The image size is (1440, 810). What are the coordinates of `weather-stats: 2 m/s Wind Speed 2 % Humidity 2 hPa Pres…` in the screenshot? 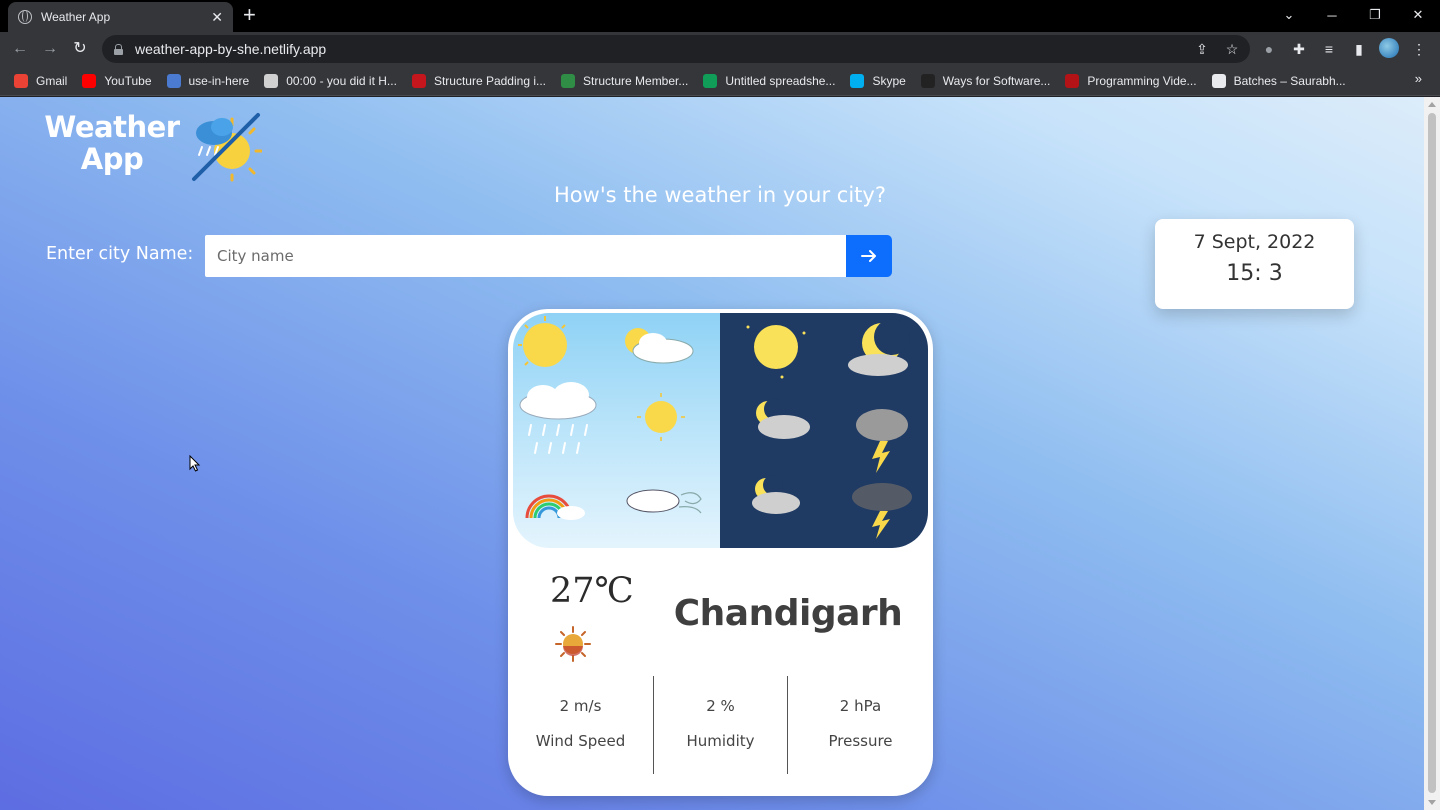 It's located at (720, 725).